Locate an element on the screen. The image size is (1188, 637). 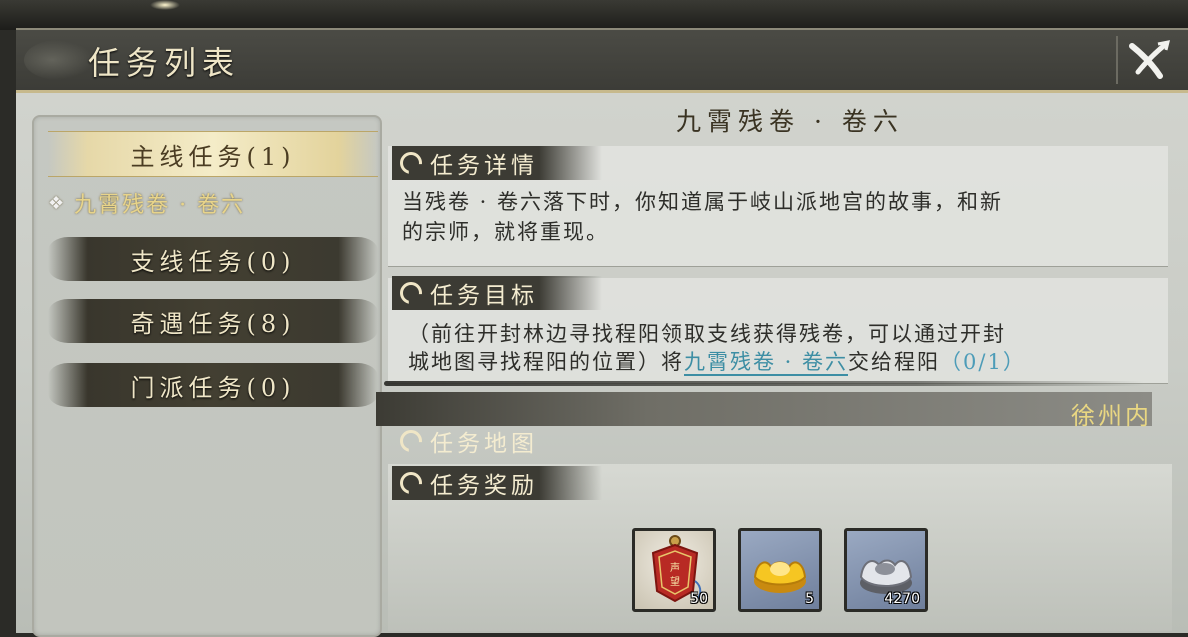
map-heading: 任务地图 is located at coordinates (497, 441).